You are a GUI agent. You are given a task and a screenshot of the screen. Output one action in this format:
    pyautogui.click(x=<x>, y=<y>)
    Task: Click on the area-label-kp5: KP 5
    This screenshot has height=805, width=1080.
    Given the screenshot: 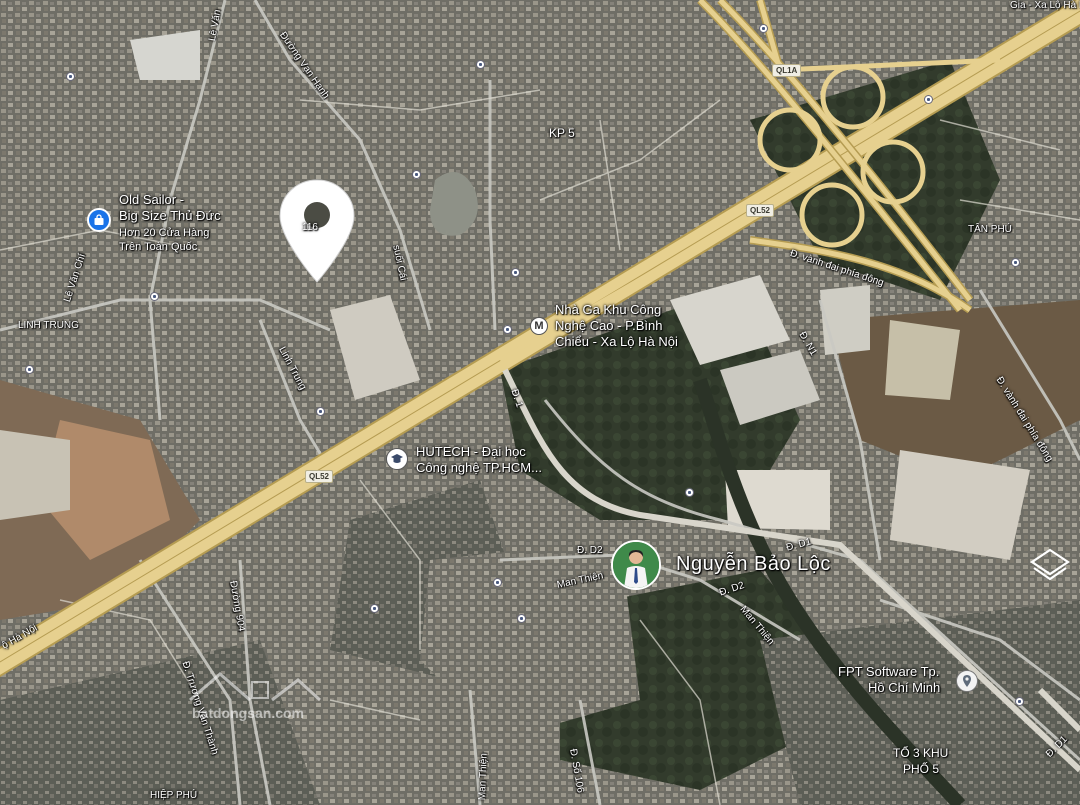 What is the action you would take?
    pyautogui.click(x=562, y=133)
    